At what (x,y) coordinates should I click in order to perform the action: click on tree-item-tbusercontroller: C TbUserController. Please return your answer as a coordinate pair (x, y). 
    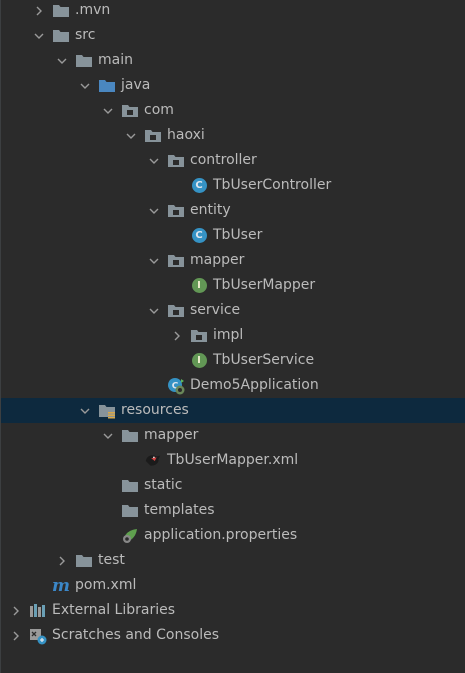
    Looking at the image, I should click on (233, 185).